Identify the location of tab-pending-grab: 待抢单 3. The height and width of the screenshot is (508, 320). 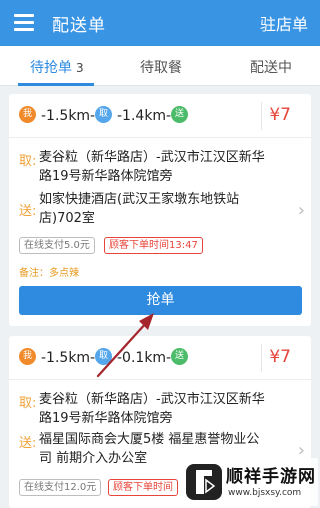
(57, 67).